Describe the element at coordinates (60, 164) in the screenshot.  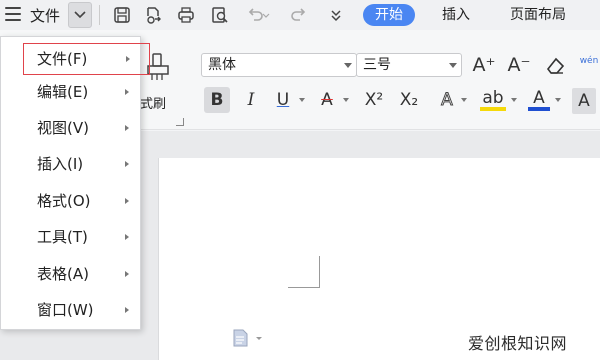
I see `menu-item-label: 插入(I)` at that location.